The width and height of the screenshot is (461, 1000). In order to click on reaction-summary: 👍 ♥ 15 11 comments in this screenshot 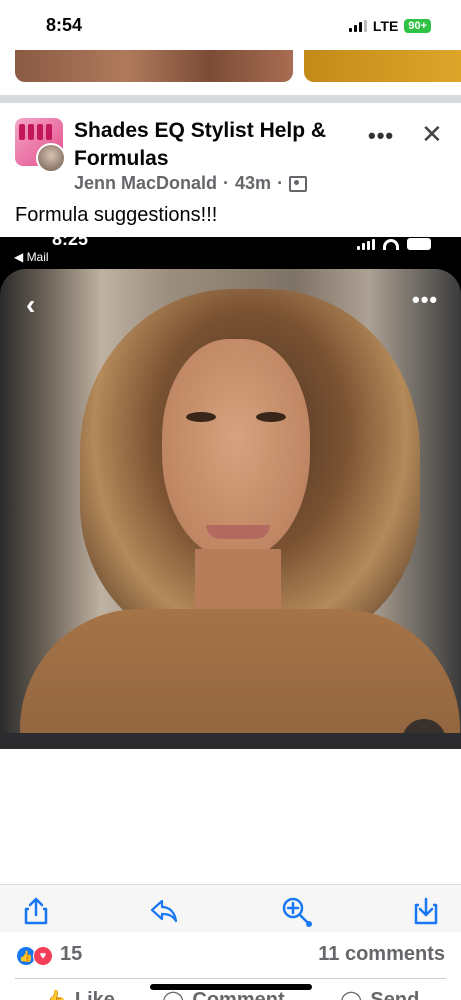, I will do `click(230, 958)`.